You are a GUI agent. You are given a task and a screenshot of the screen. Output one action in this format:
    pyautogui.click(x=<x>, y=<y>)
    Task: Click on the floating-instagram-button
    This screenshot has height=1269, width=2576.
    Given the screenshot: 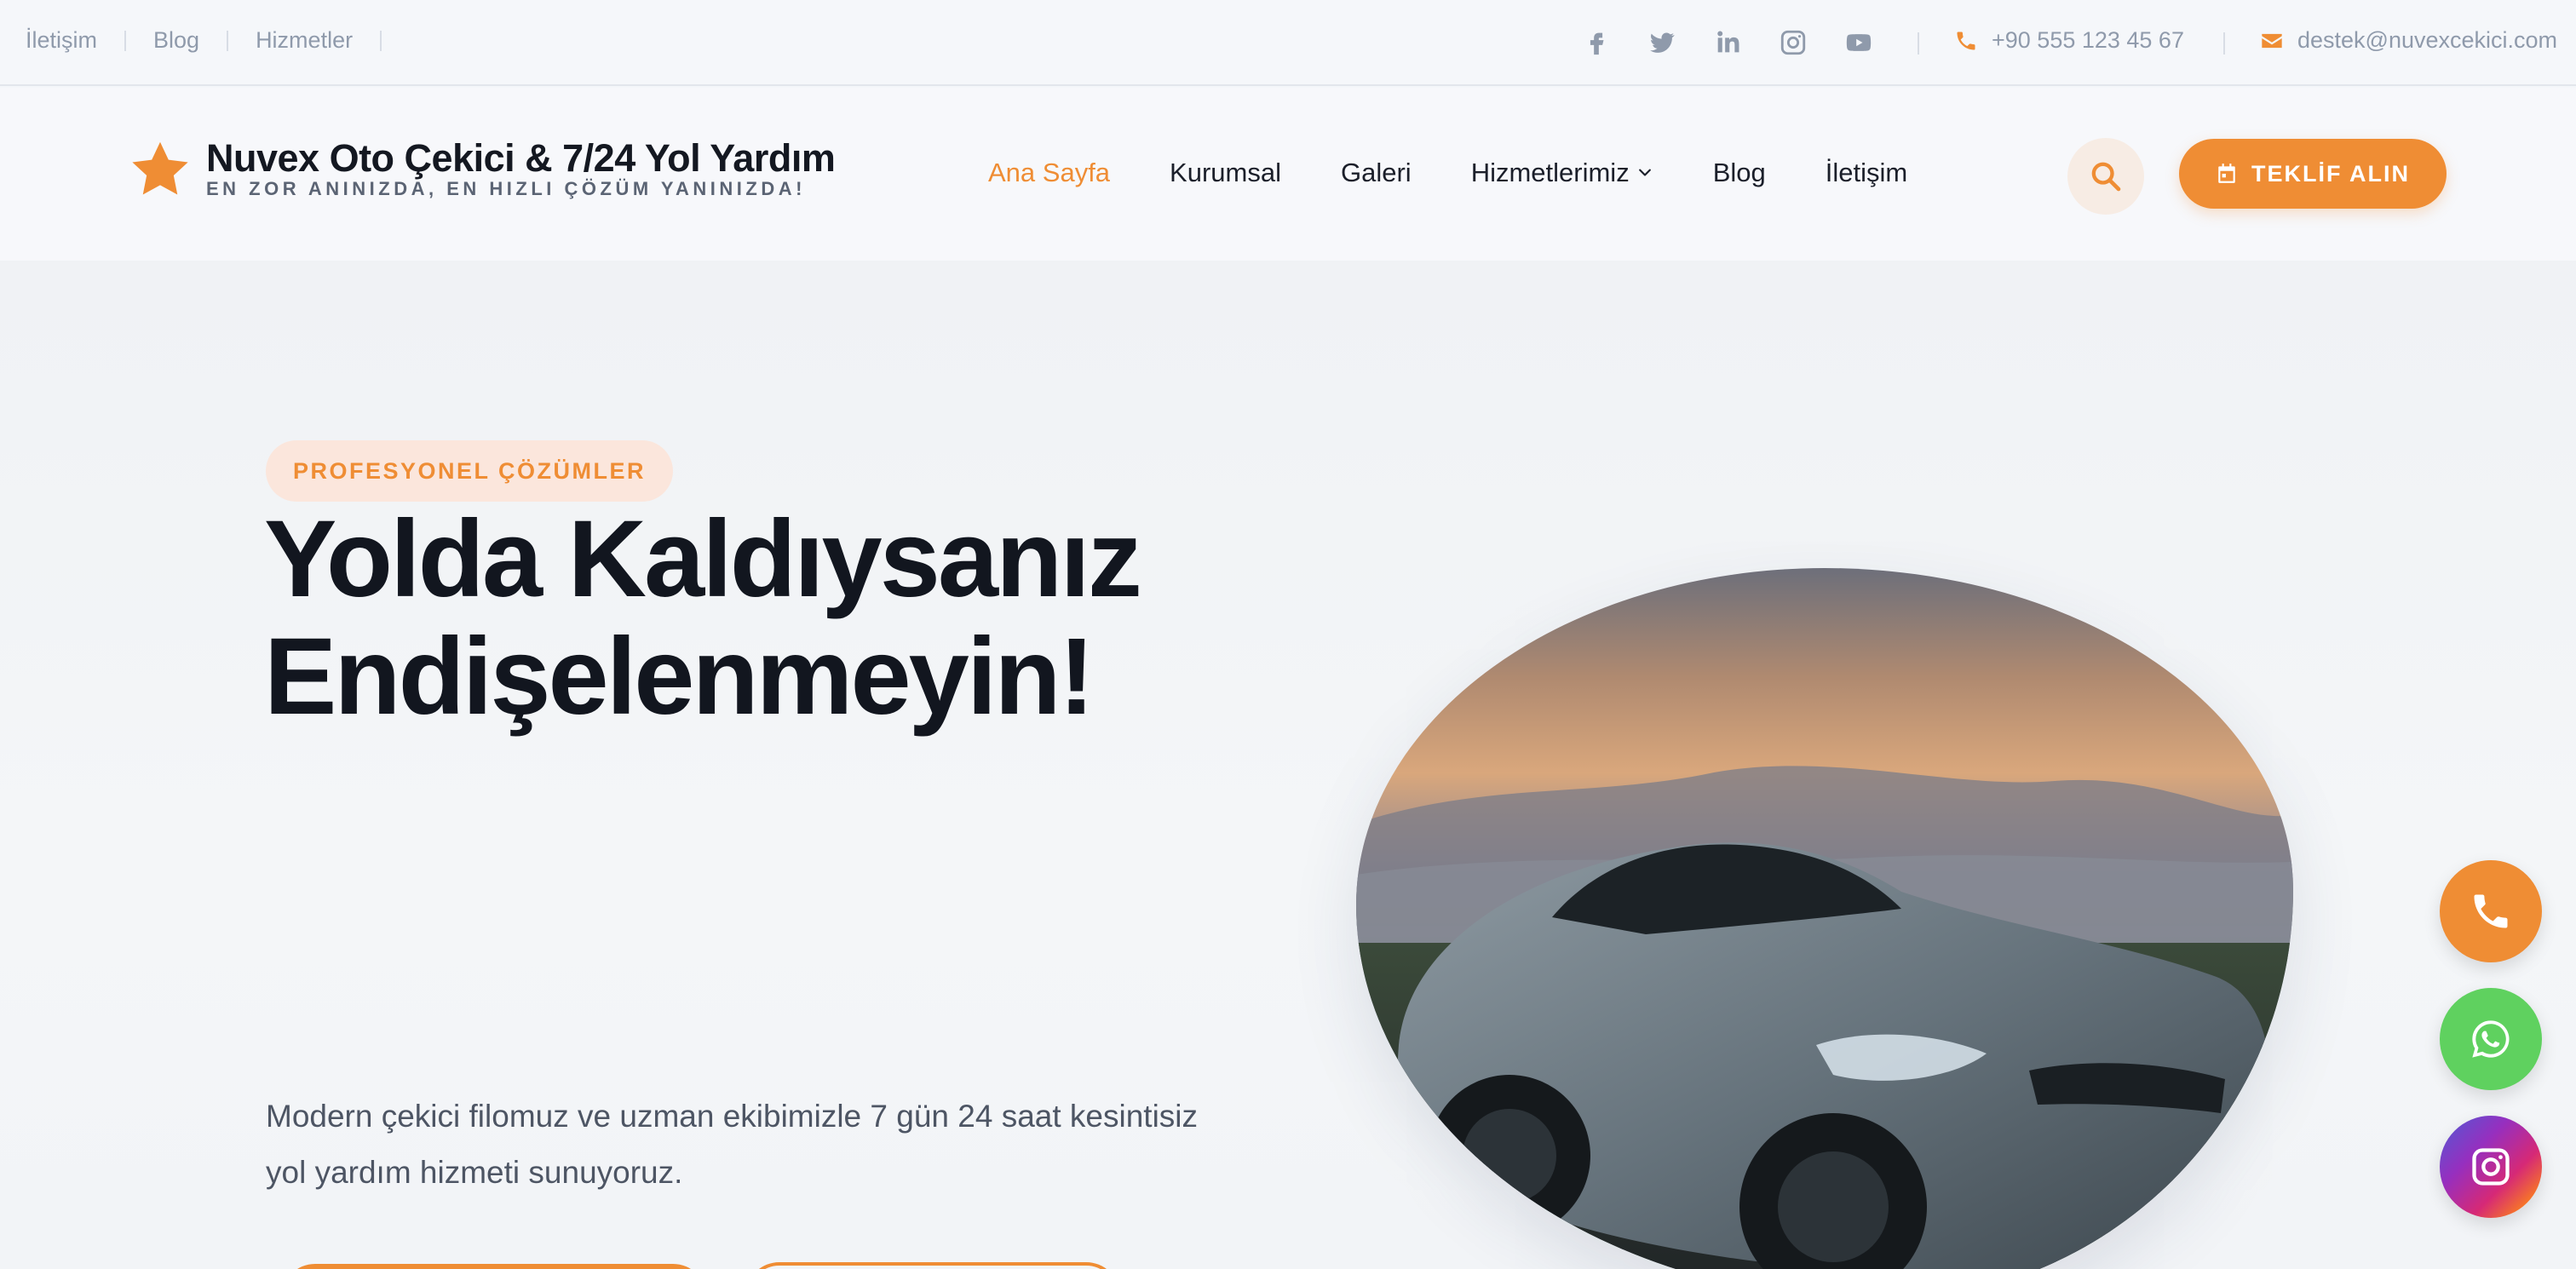 What is the action you would take?
    pyautogui.click(x=2491, y=1167)
    